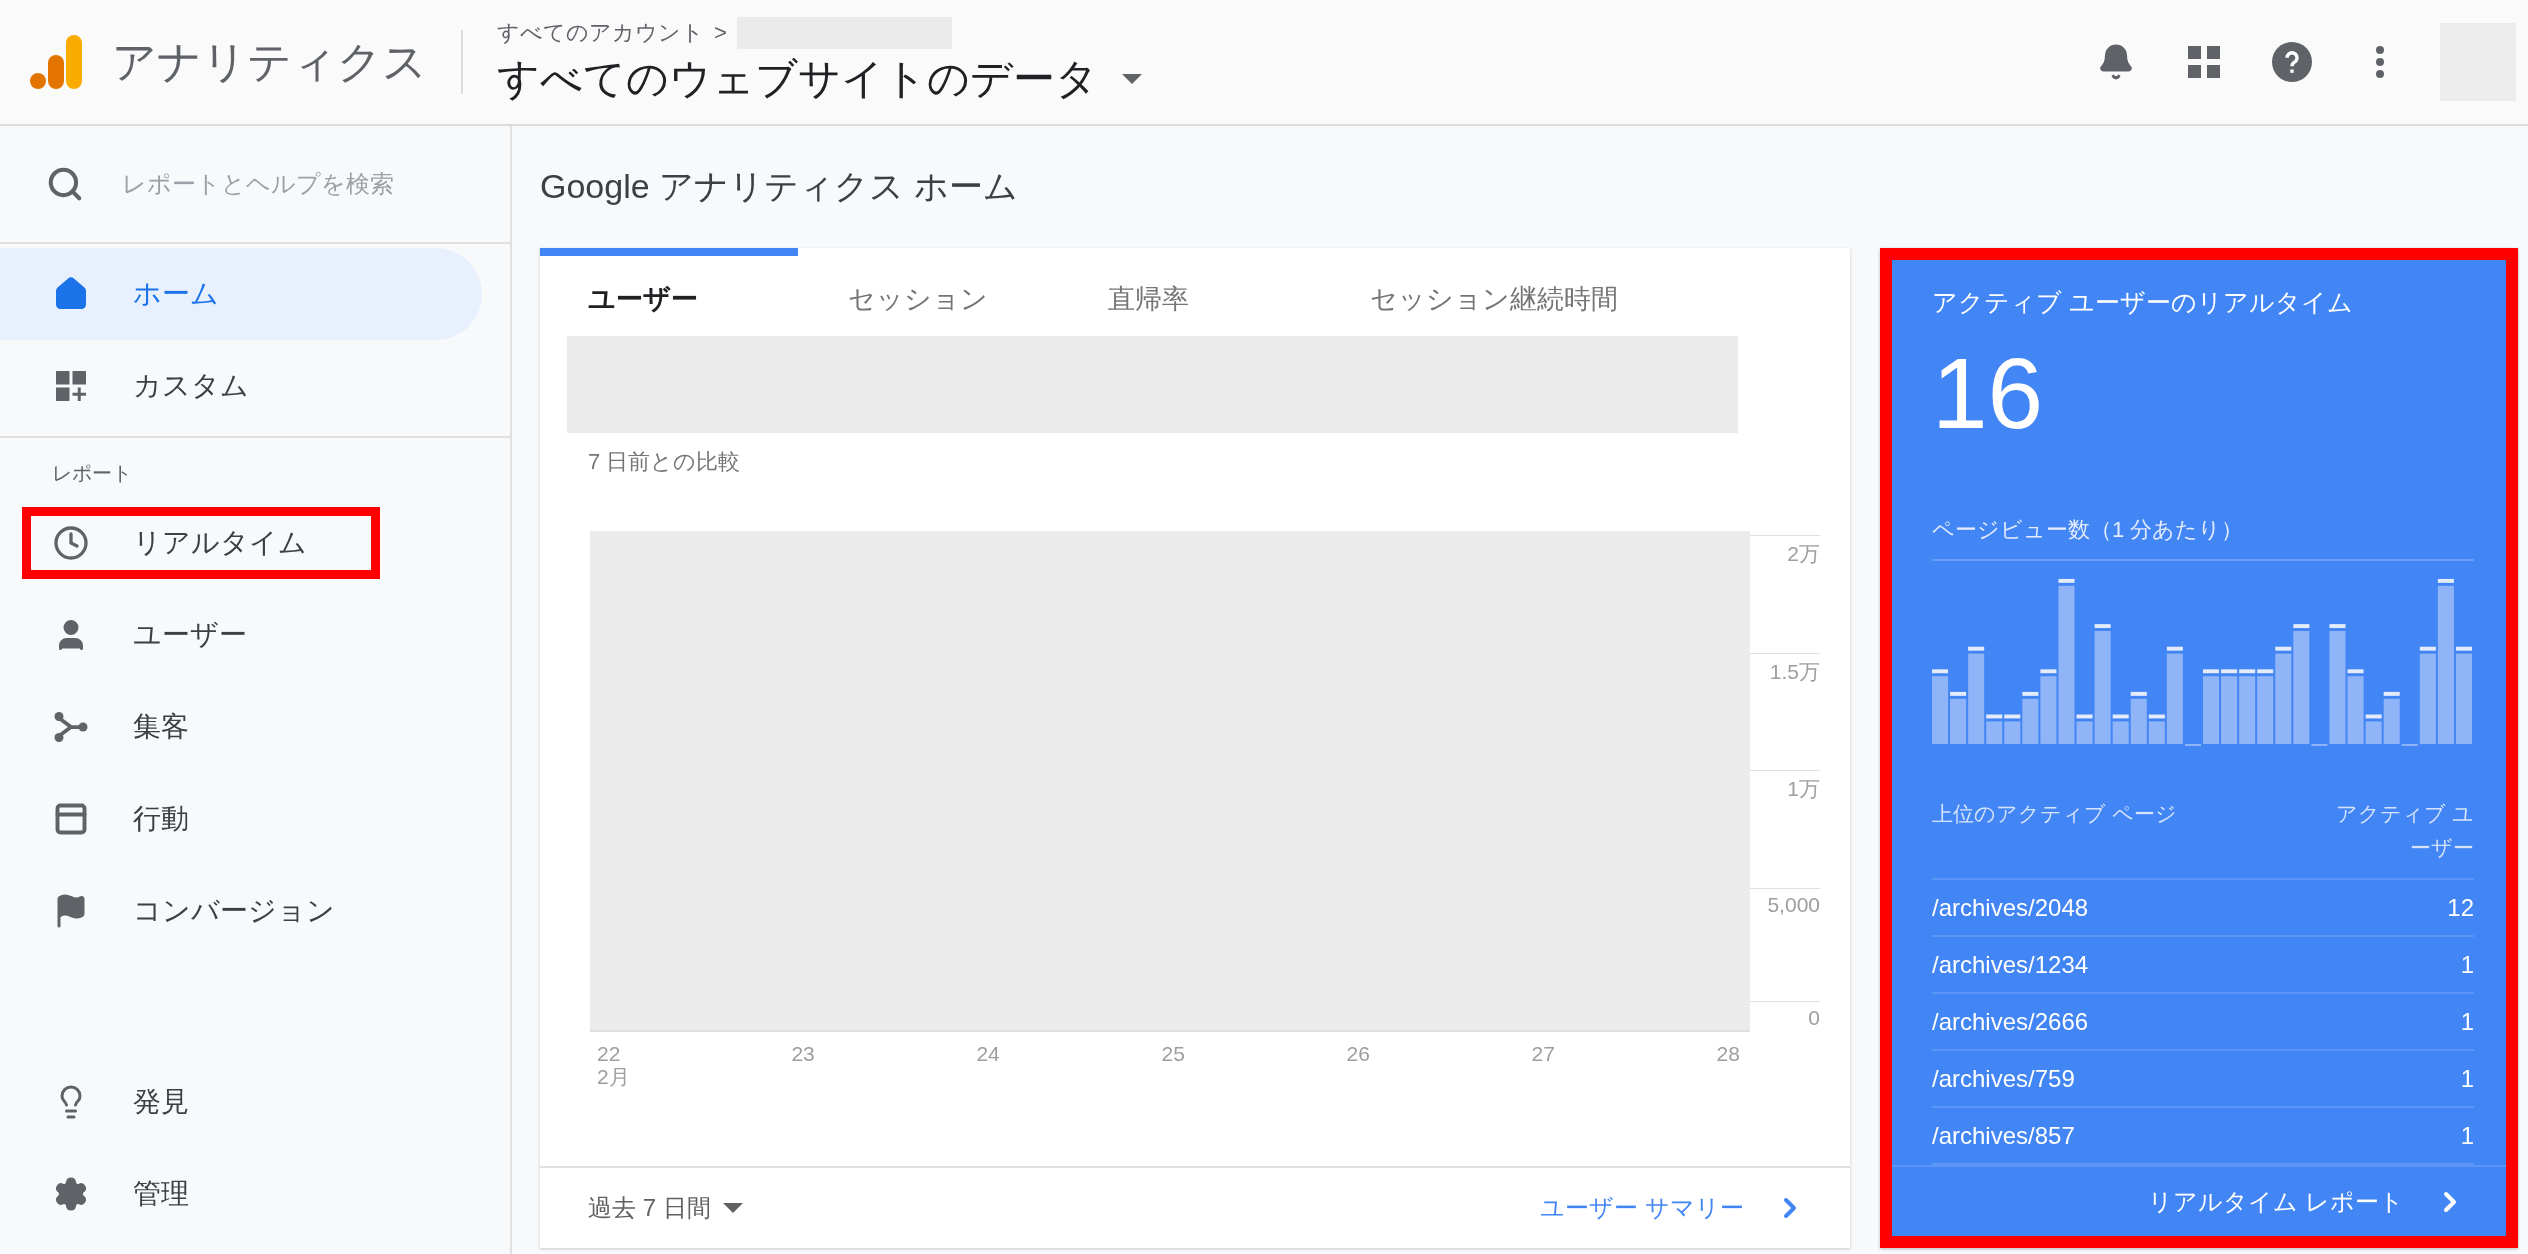  What do you see at coordinates (241, 294) in the screenshot?
I see `nav-item: ホーム` at bounding box center [241, 294].